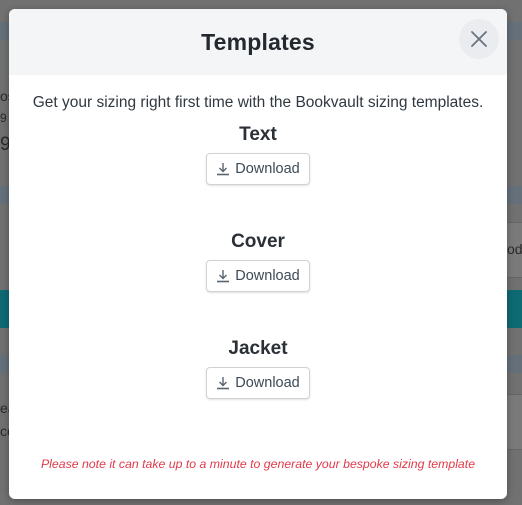 This screenshot has height=505, width=522. I want to click on template-section-jacket: Jacket Download, so click(258, 368).